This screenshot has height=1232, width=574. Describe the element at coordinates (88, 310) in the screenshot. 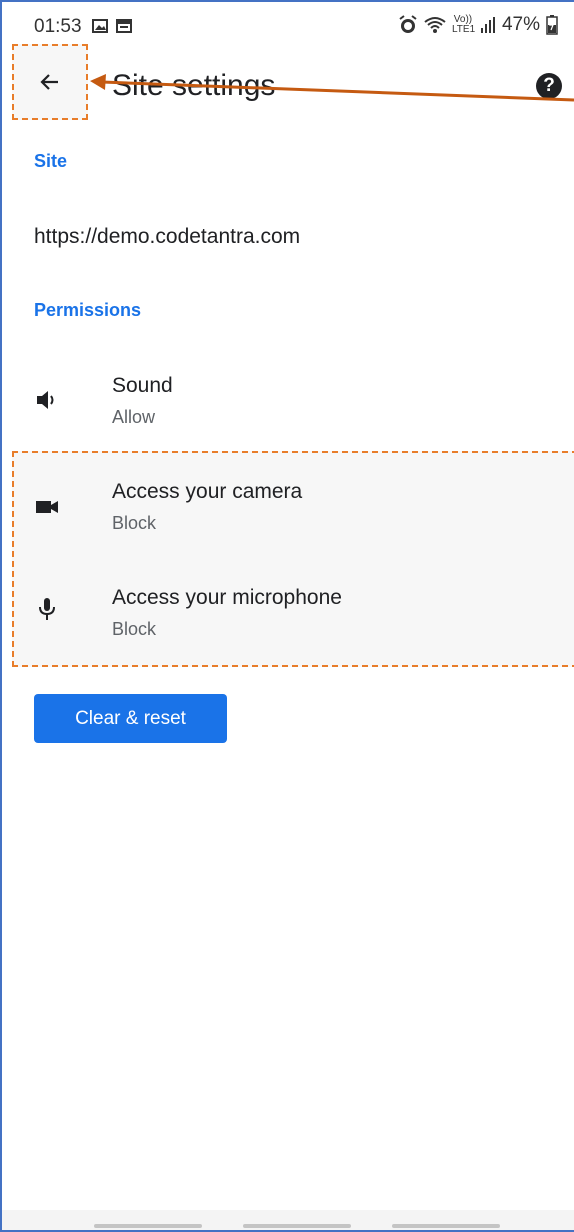

I see `section-header-permissions: Permissions` at that location.